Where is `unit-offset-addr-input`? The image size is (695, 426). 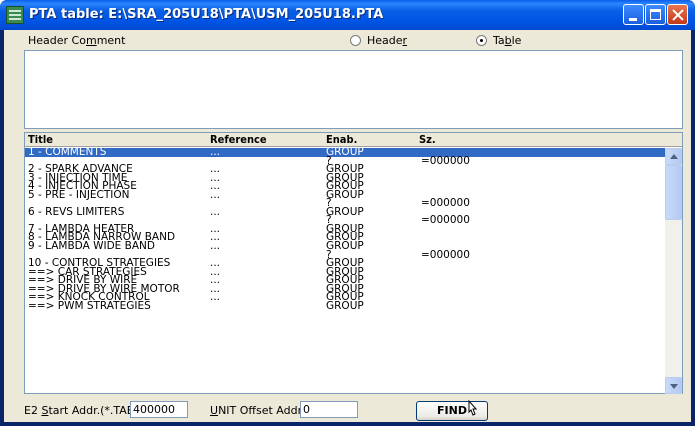
unit-offset-addr-input is located at coordinates (329, 409).